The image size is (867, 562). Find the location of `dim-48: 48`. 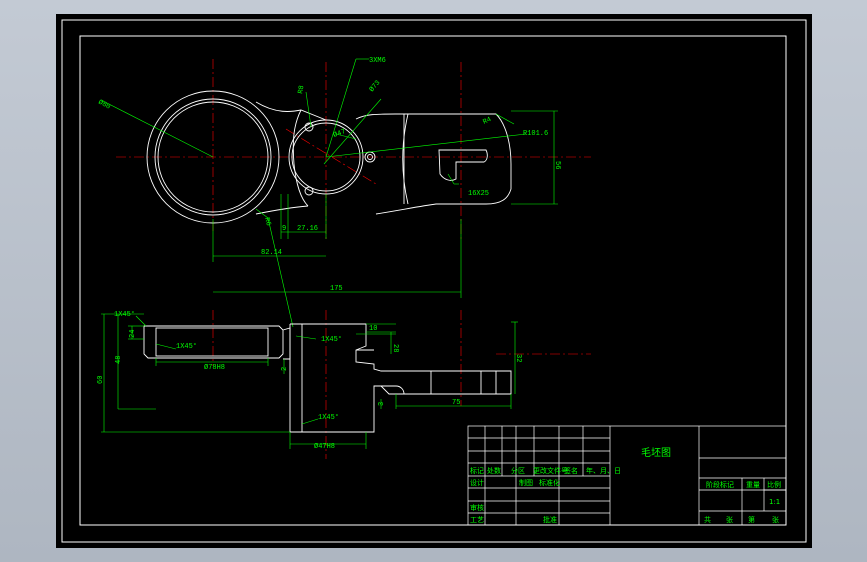

dim-48: 48 is located at coordinates (119, 360).